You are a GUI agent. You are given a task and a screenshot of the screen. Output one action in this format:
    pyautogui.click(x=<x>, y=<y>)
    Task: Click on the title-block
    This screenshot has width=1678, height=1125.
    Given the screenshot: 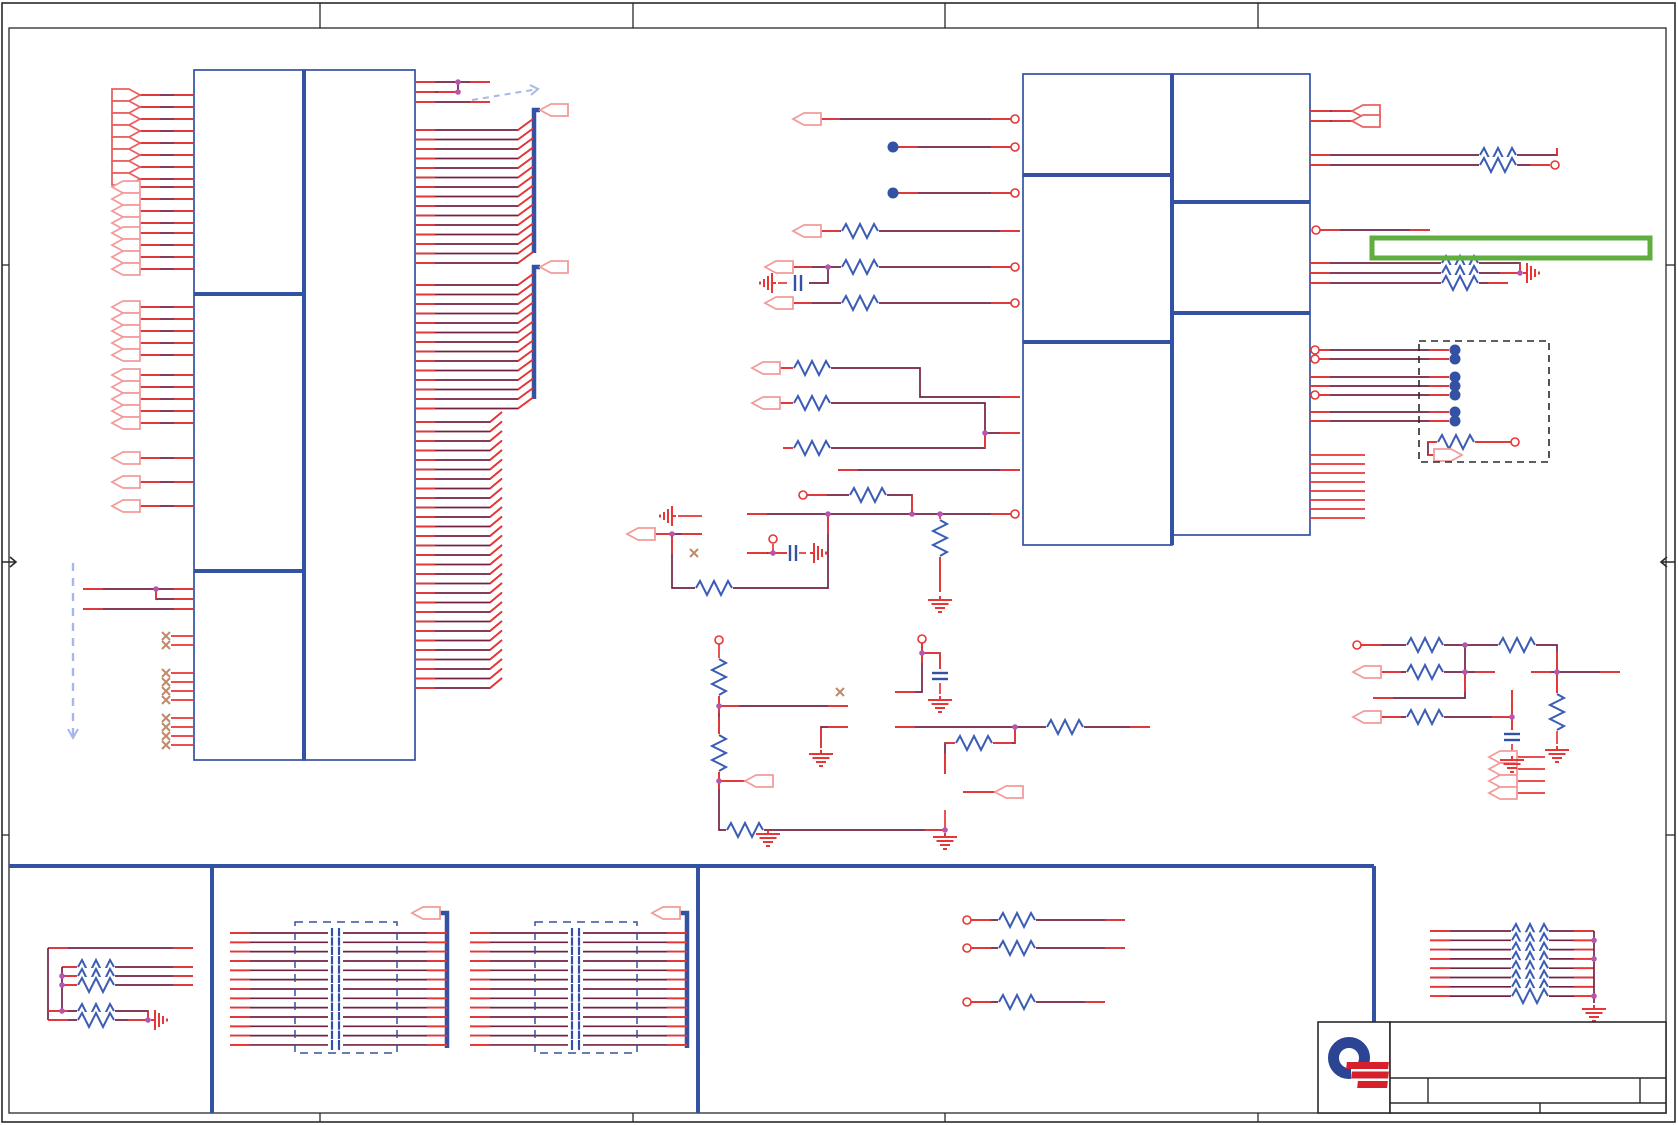 What is the action you would take?
    pyautogui.click(x=1492, y=1067)
    